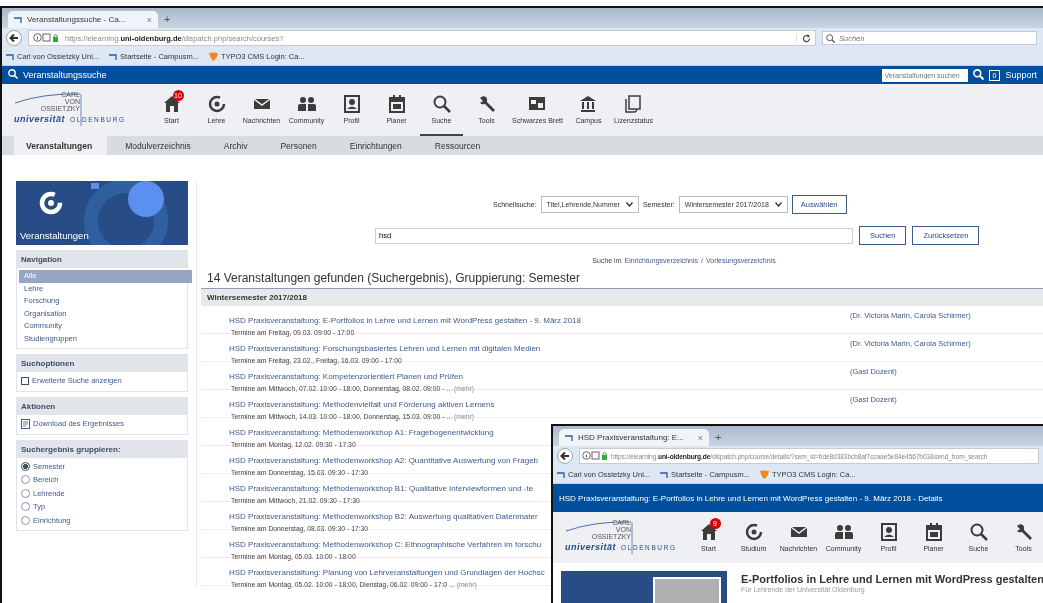 The width and height of the screenshot is (1043, 603). What do you see at coordinates (361, 432) in the screenshot?
I see `course-link: HSD Praxisveranstaltung: Methodenworkshop A1: Fragebogenentwicklung` at bounding box center [361, 432].